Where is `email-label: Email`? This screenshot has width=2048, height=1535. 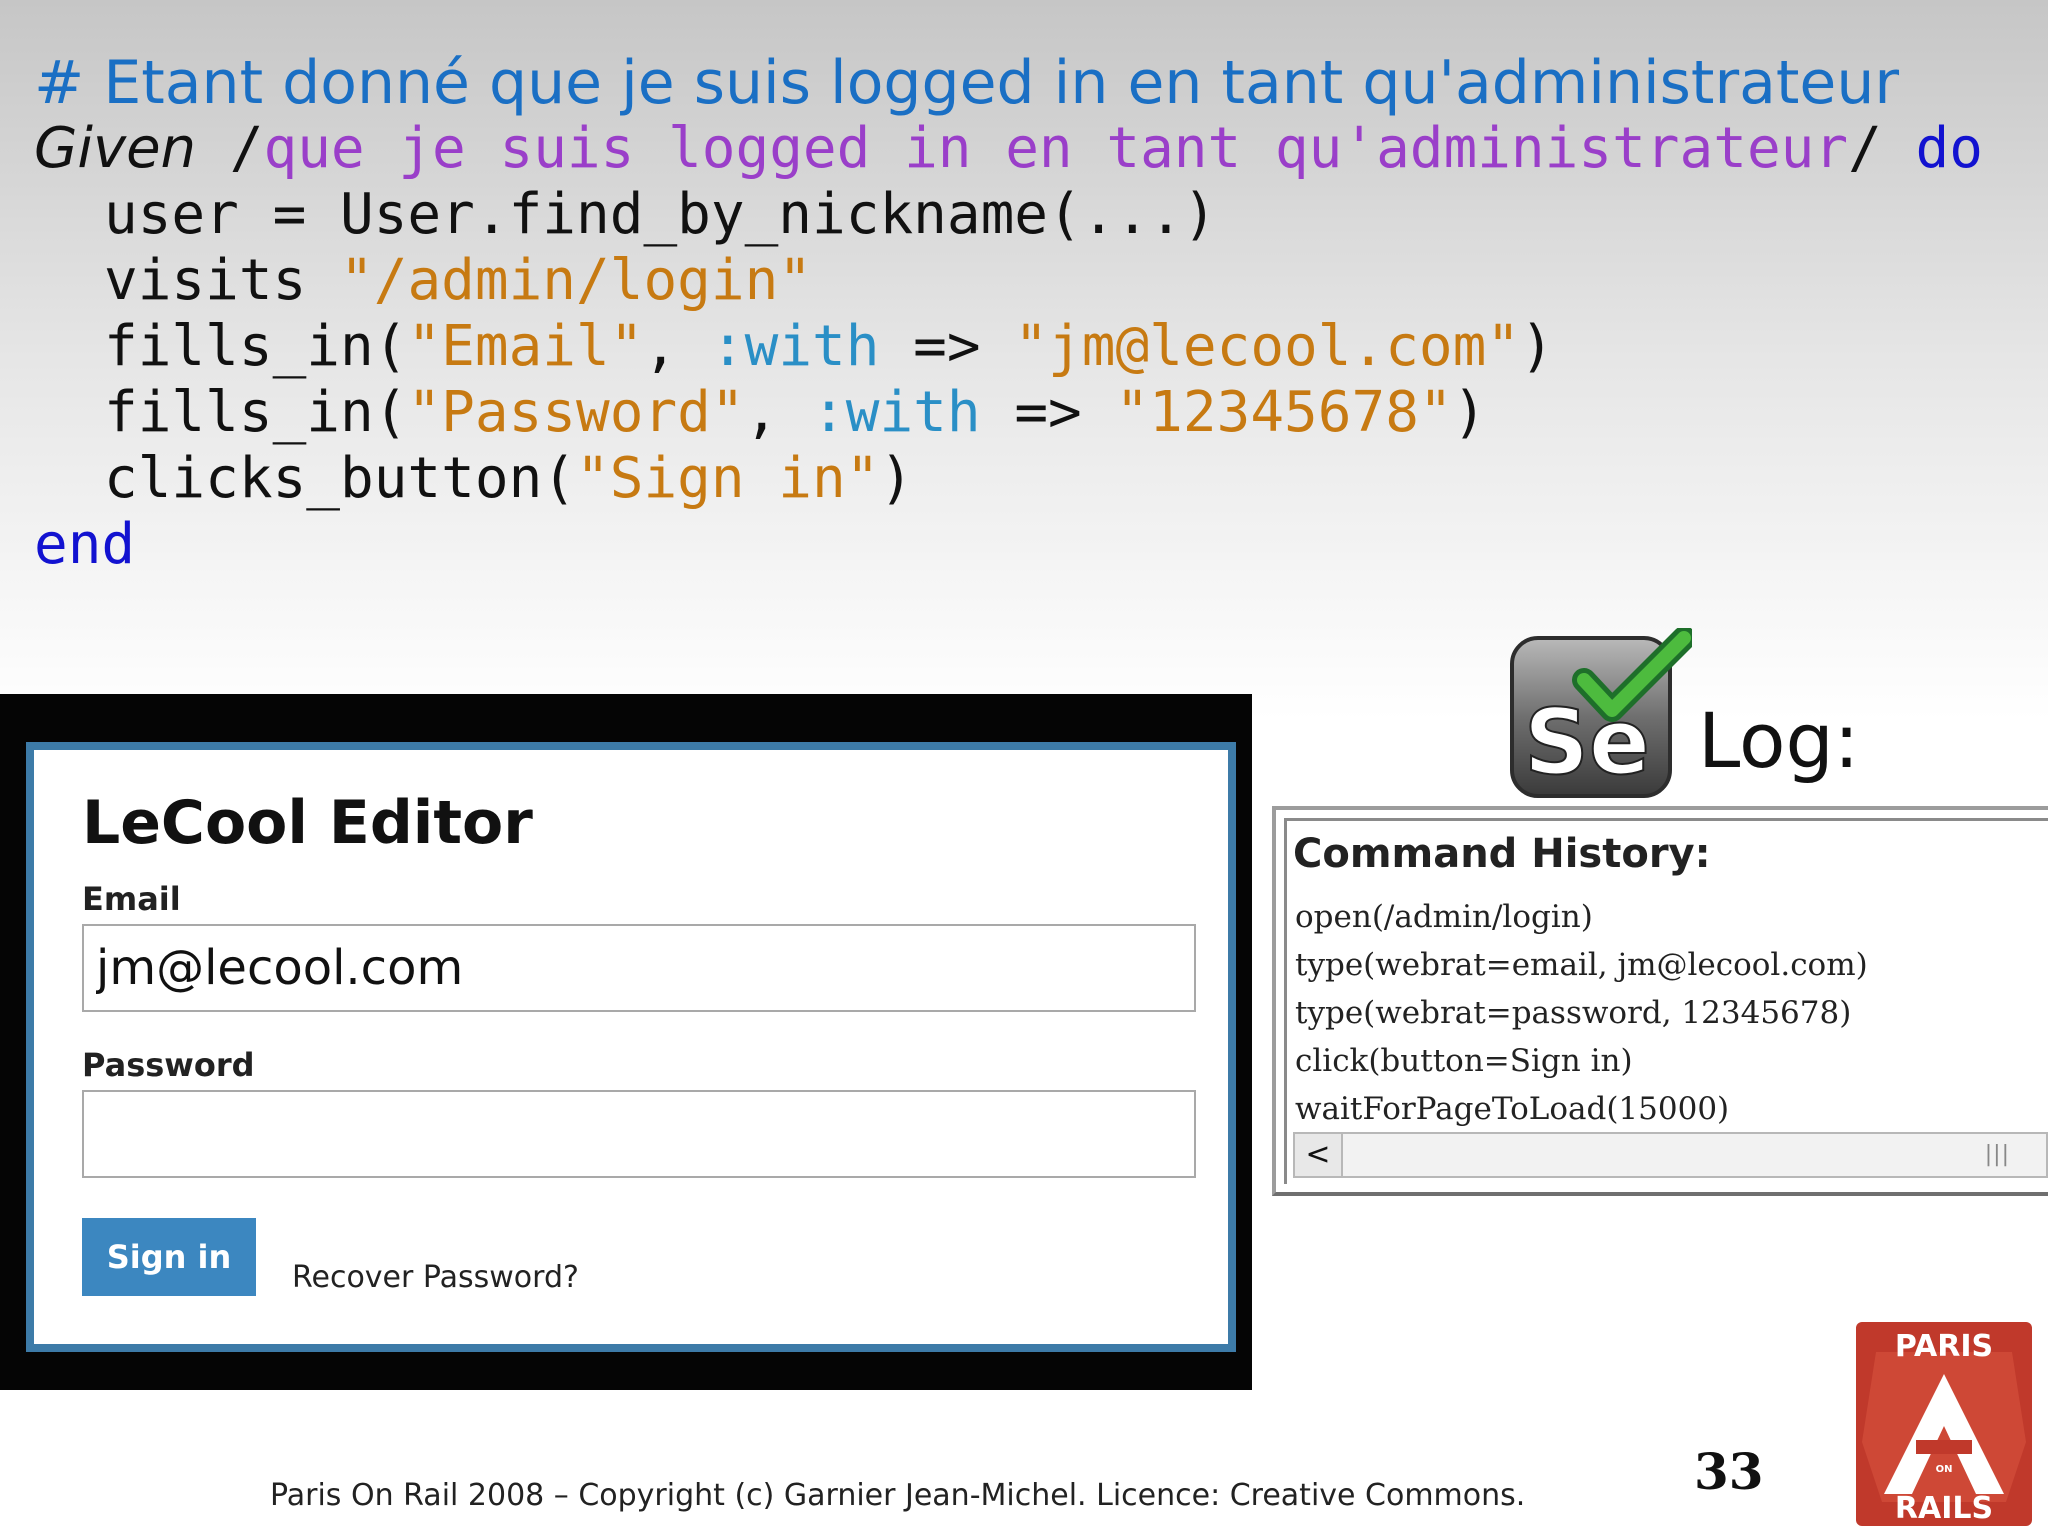 email-label: Email is located at coordinates (131, 899).